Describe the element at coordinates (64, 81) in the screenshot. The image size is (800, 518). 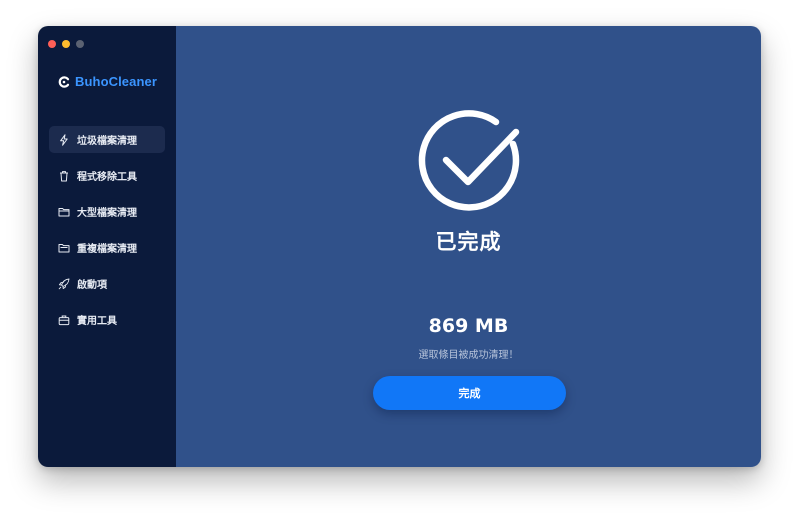
I see `buhocleaner-logo-icon` at that location.